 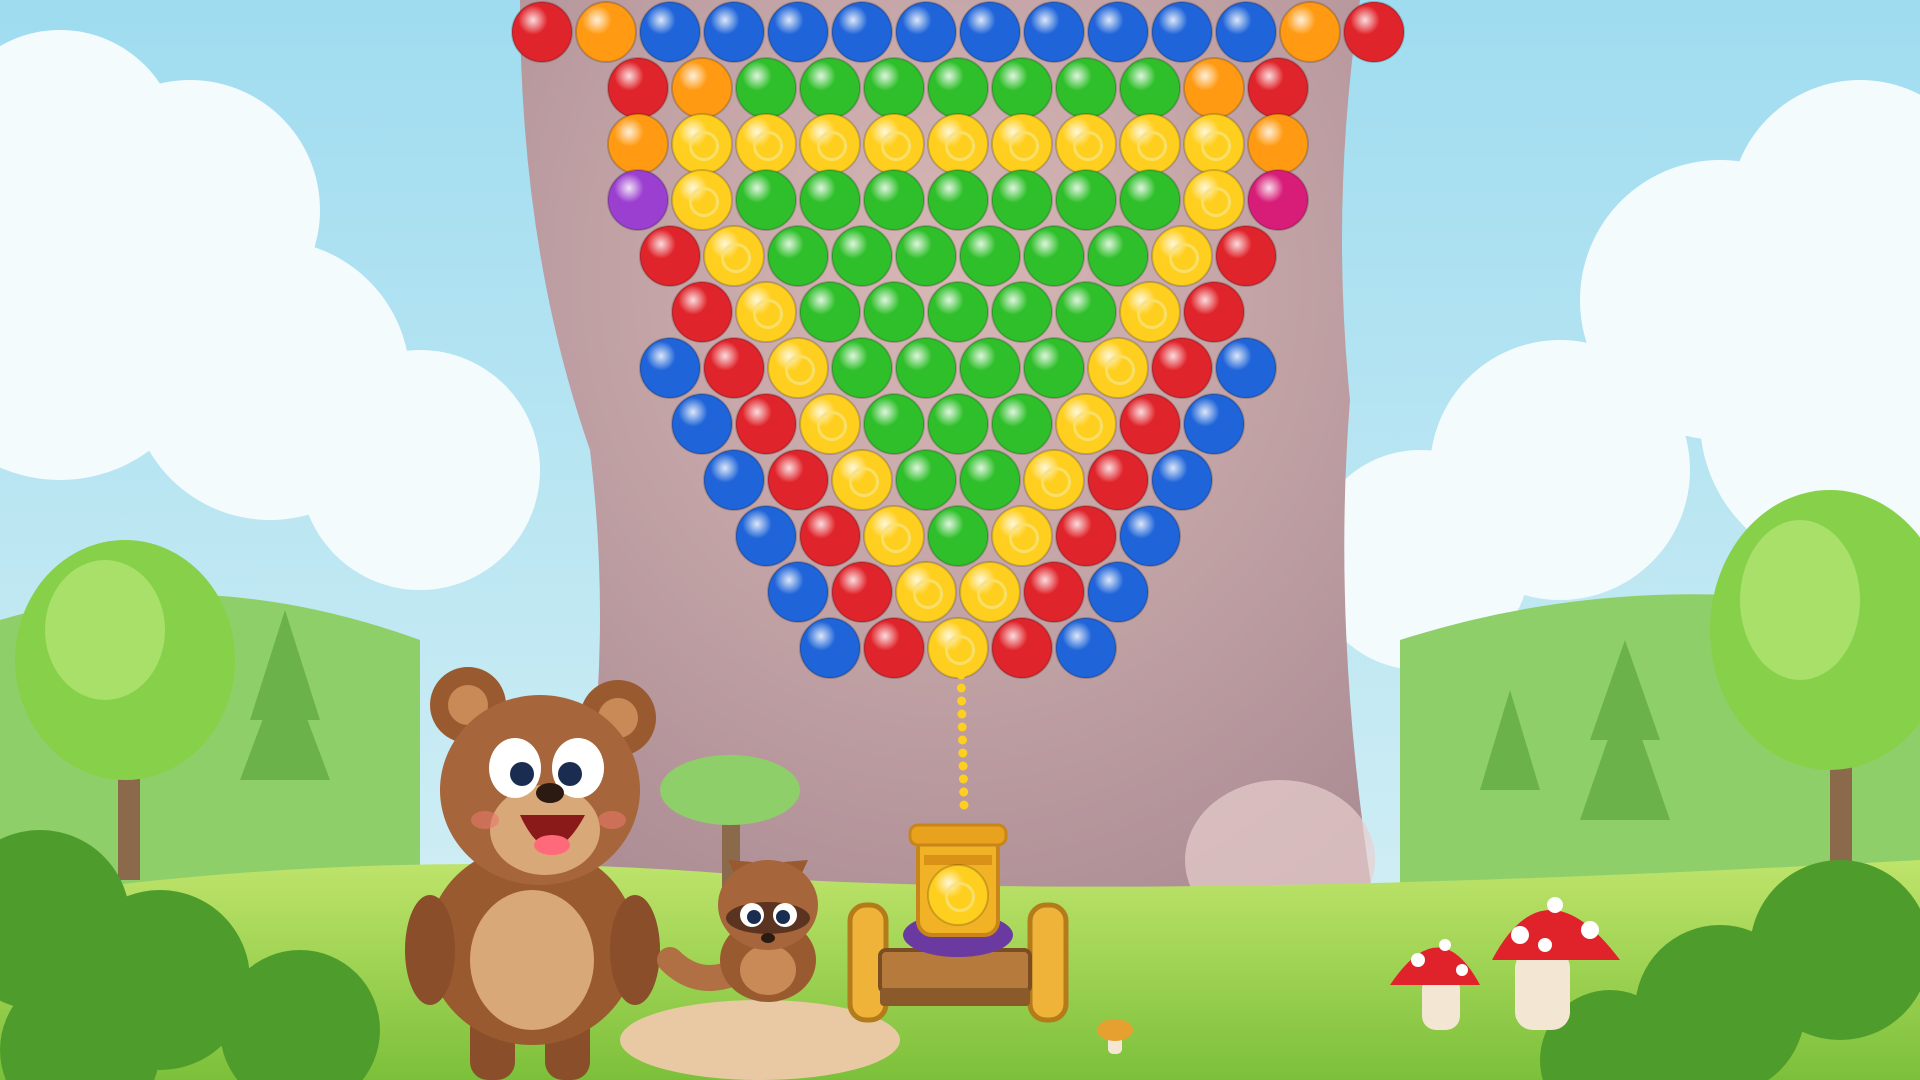 I want to click on loaded-bubble-yellow, so click(x=958, y=895).